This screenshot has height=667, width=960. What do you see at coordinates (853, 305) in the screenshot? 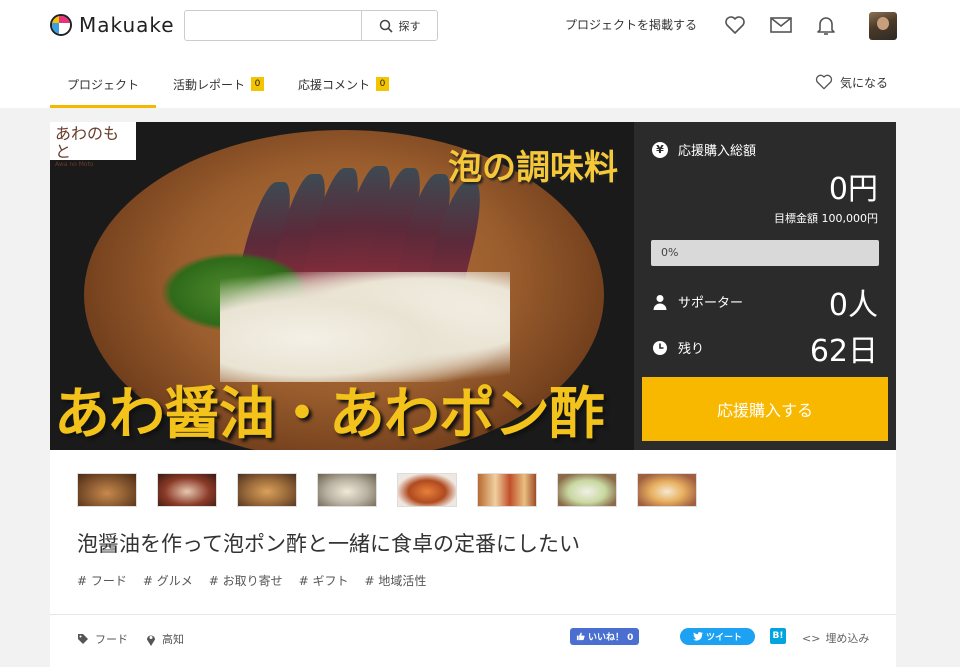
I see `supporters-value: 0人` at bounding box center [853, 305].